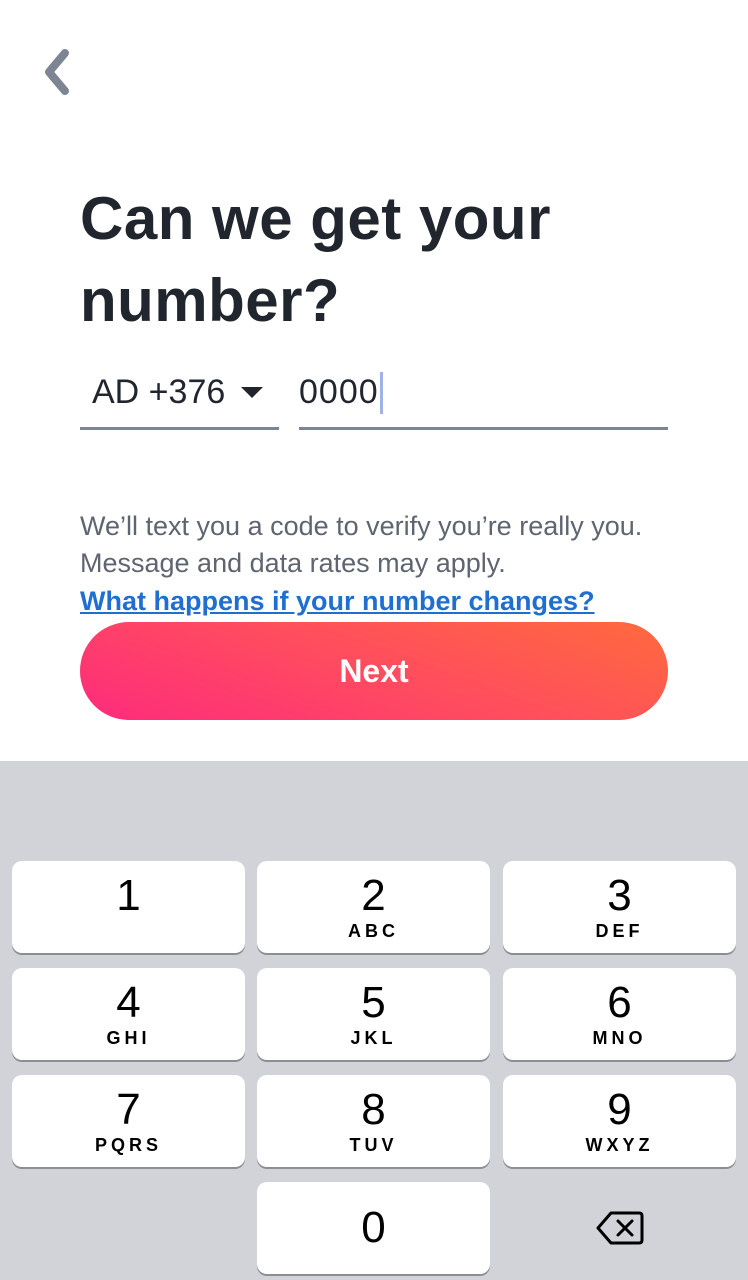  What do you see at coordinates (128, 895) in the screenshot?
I see `key-digit: 1` at bounding box center [128, 895].